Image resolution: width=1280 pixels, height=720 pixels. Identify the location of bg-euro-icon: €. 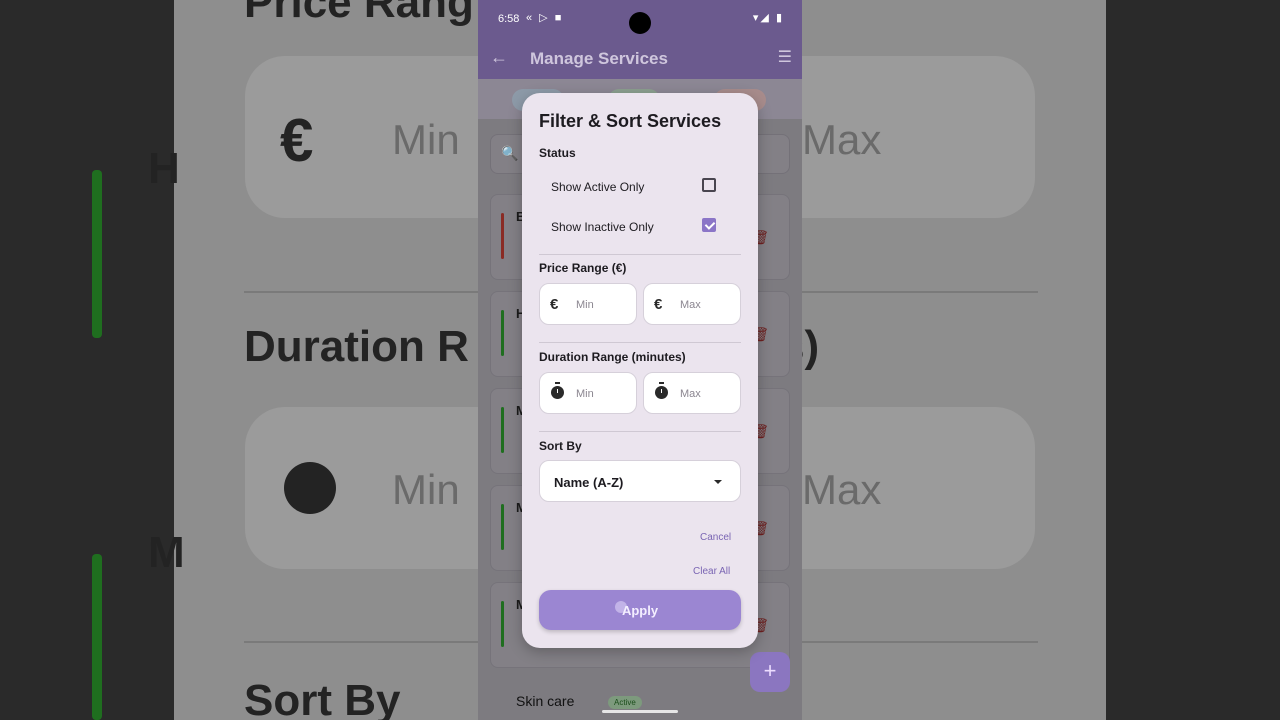
(297, 140).